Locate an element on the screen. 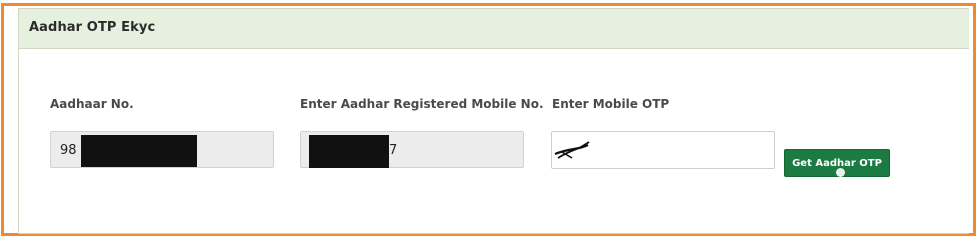  mobile-number-field: 9 7 is located at coordinates (412, 149).